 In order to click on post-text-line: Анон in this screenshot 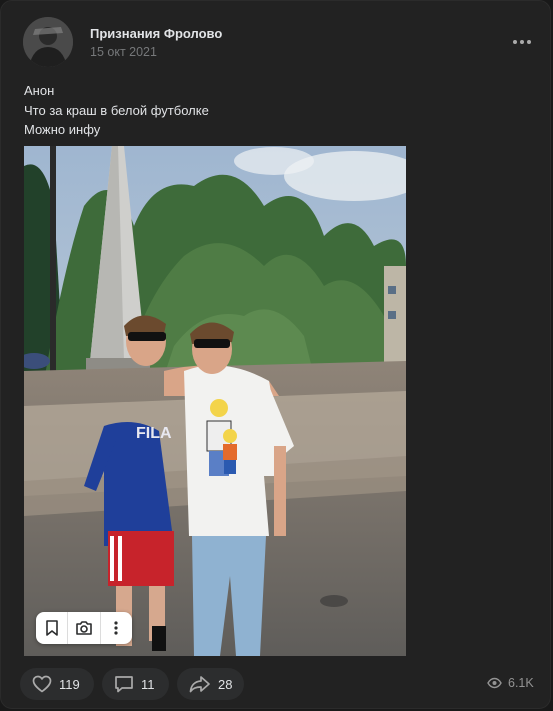, I will do `click(39, 90)`.